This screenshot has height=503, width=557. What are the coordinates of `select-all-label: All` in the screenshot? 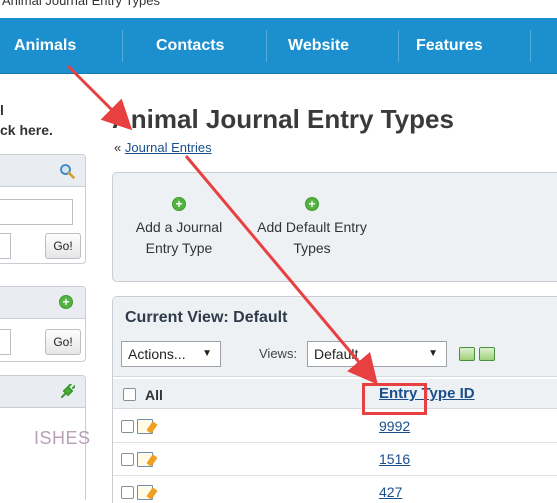 It's located at (154, 395).